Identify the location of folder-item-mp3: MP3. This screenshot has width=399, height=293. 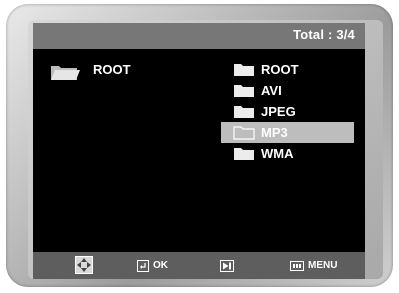
(287, 132).